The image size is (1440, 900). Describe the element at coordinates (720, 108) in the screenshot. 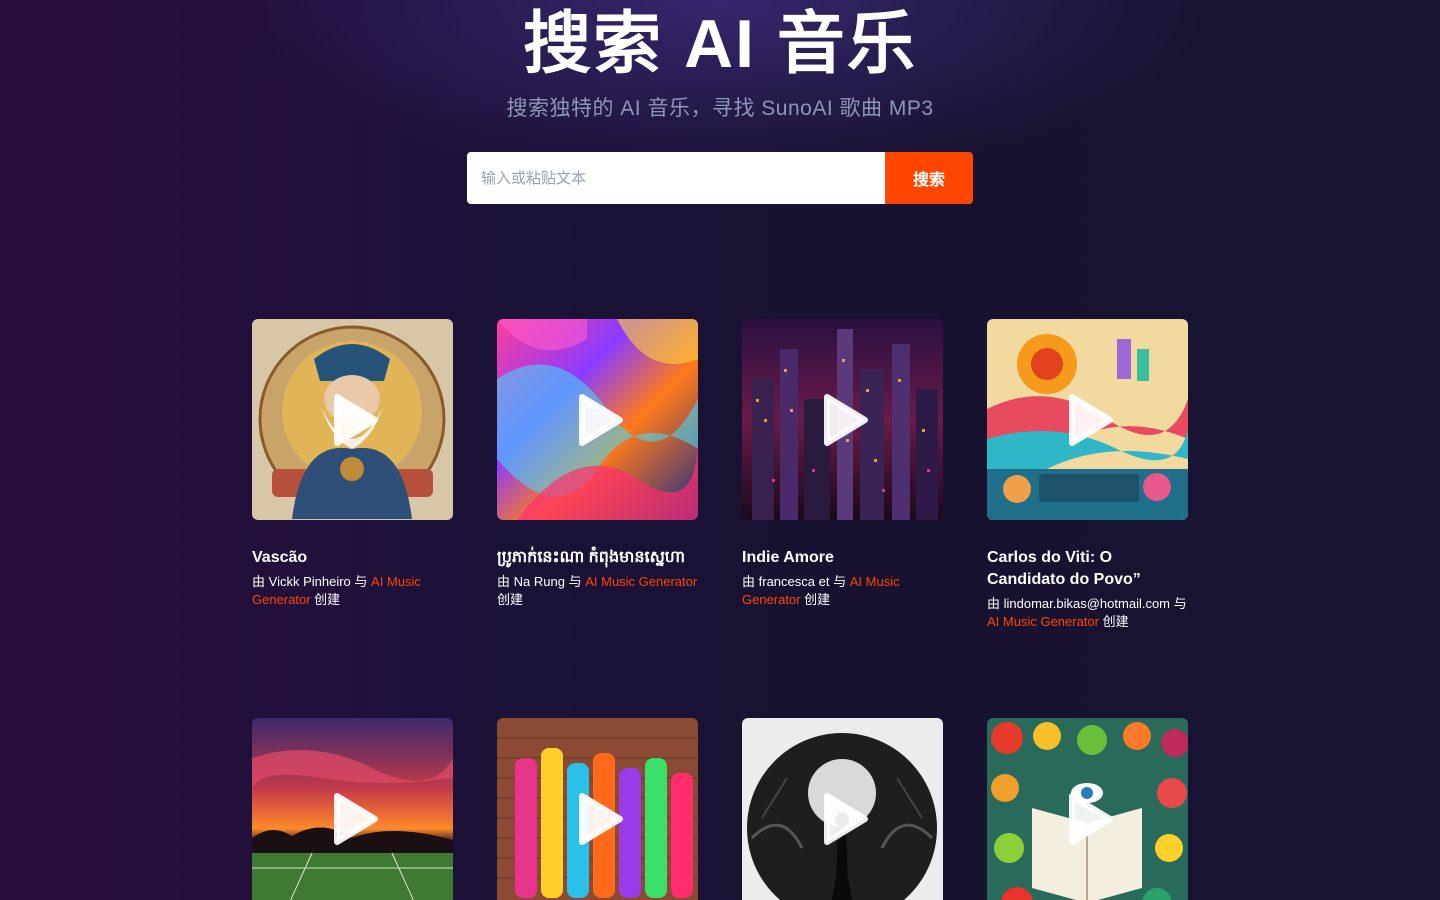

I see `page-subtitle: 搜索独特的 AI 音乐，寻找 SunoAI 歌曲 MP3` at that location.